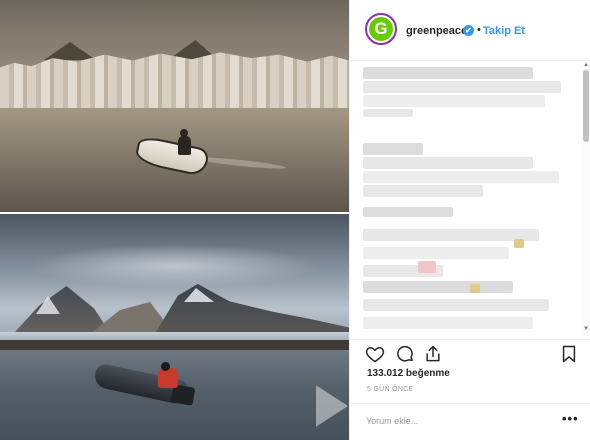  What do you see at coordinates (174, 345) in the screenshot?
I see `shoreline` at bounding box center [174, 345].